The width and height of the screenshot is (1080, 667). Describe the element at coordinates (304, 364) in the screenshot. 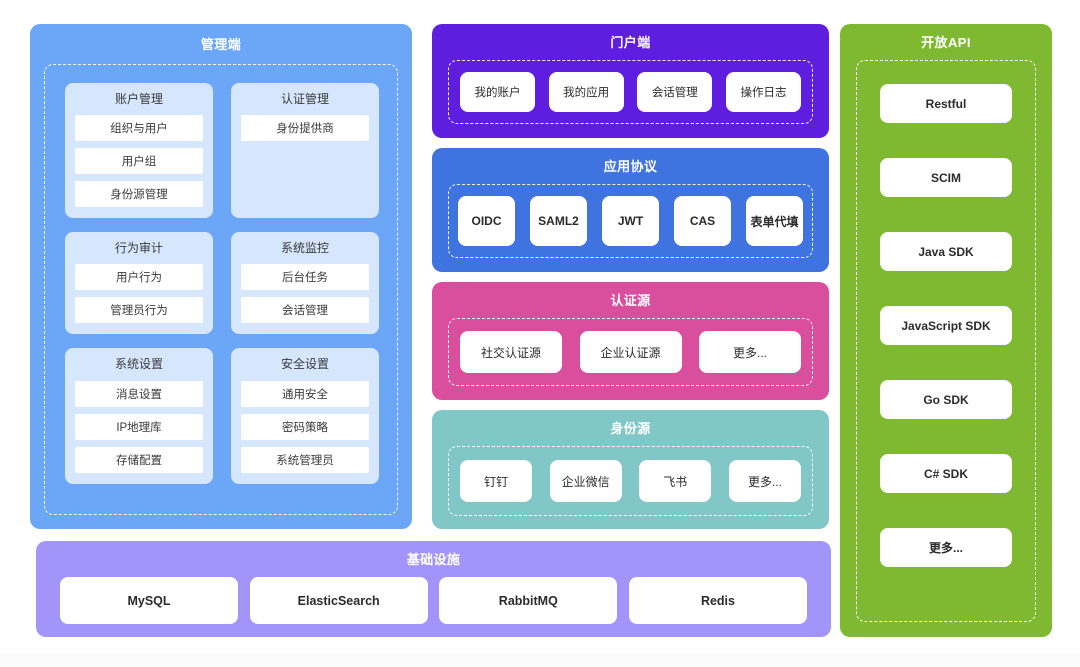

I see `card-title: 安全设置` at that location.